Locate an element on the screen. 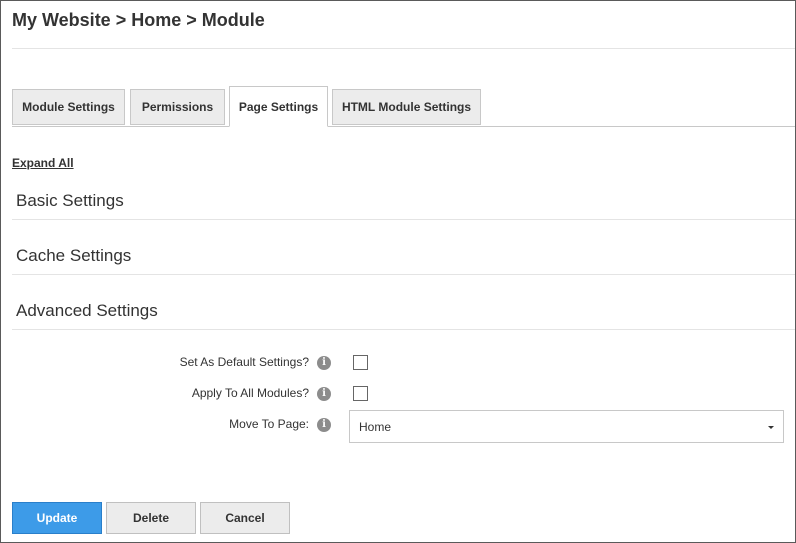 The height and width of the screenshot is (543, 796). tab-page-settings: Page Settings is located at coordinates (278, 106).